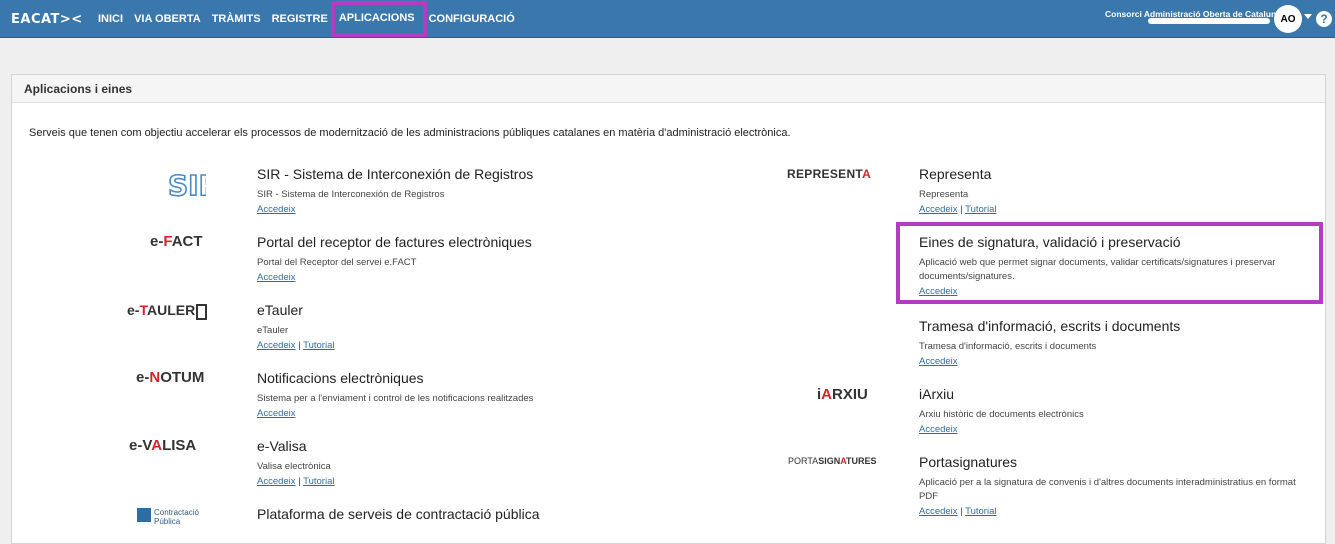 This screenshot has width=1335, height=544. I want to click on app-description: Portal del Receptor del servei e.FACT, so click(337, 262).